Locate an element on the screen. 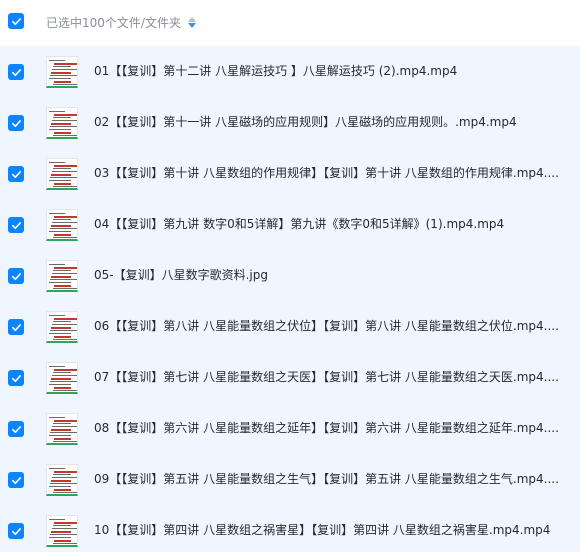 This screenshot has width=580, height=556. file-row: 02【【复训】第十一讲 八星磁场的应用规则】八星磁场的应用规则。.mp4.mp4 is located at coordinates (290, 122).